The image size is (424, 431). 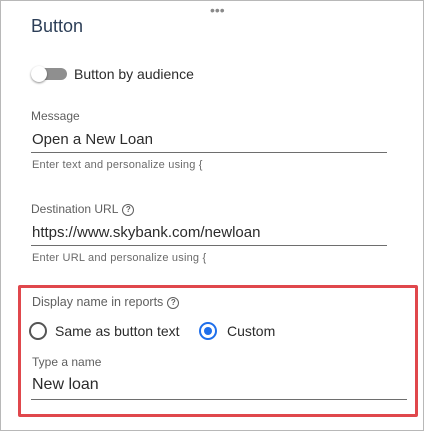 I want to click on radio-same-as-button-text, so click(x=38, y=331).